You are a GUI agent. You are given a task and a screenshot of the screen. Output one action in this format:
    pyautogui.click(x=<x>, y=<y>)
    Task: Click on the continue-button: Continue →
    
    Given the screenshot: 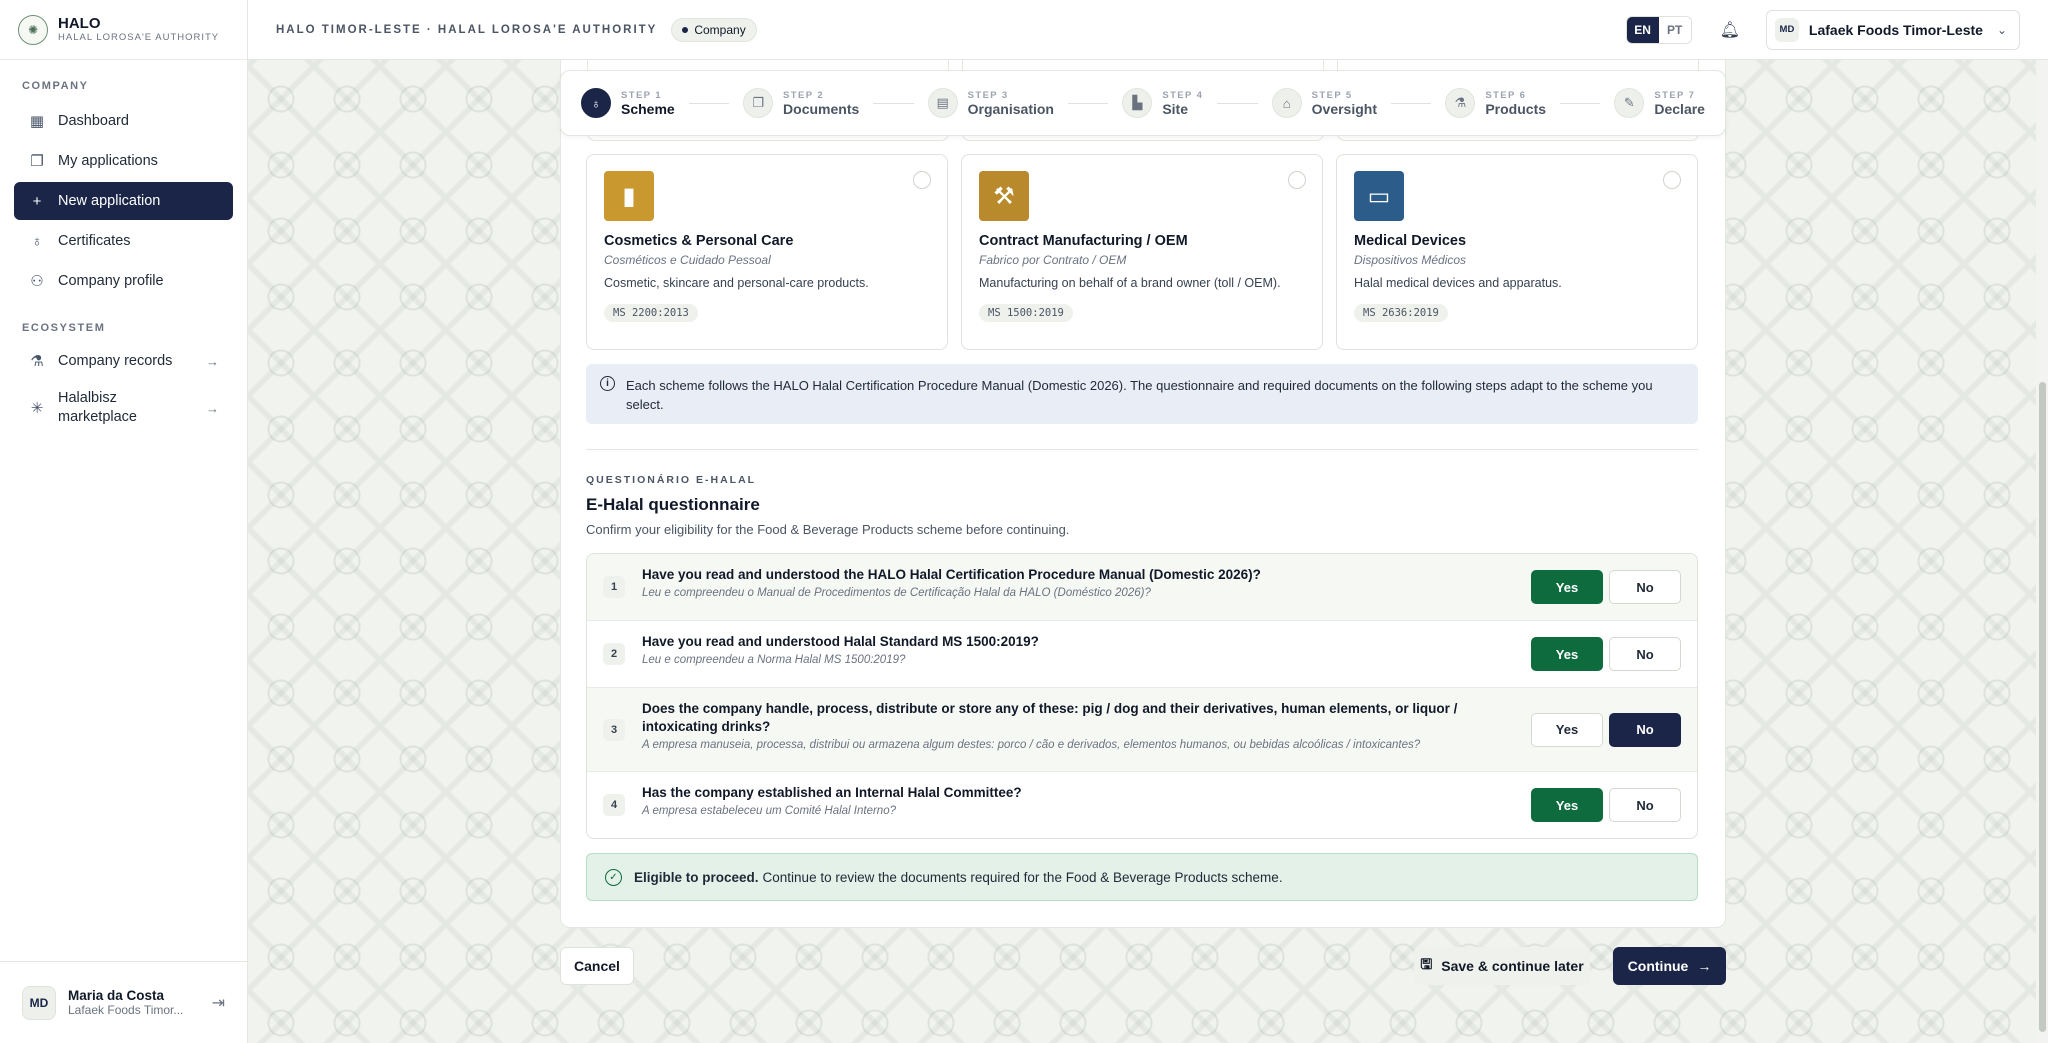 What is the action you would take?
    pyautogui.click(x=1669, y=966)
    